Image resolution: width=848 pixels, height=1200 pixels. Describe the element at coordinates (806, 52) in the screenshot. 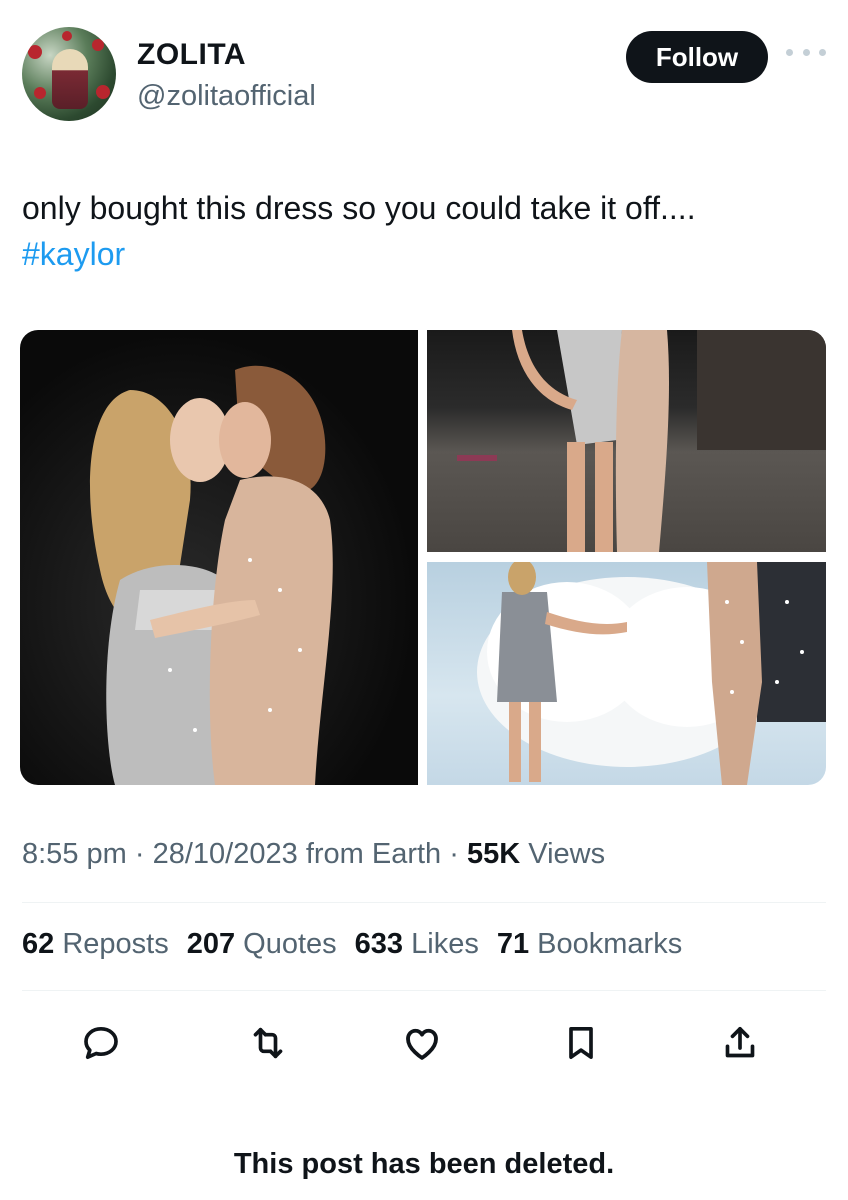

I see `ellipsis-icon` at that location.